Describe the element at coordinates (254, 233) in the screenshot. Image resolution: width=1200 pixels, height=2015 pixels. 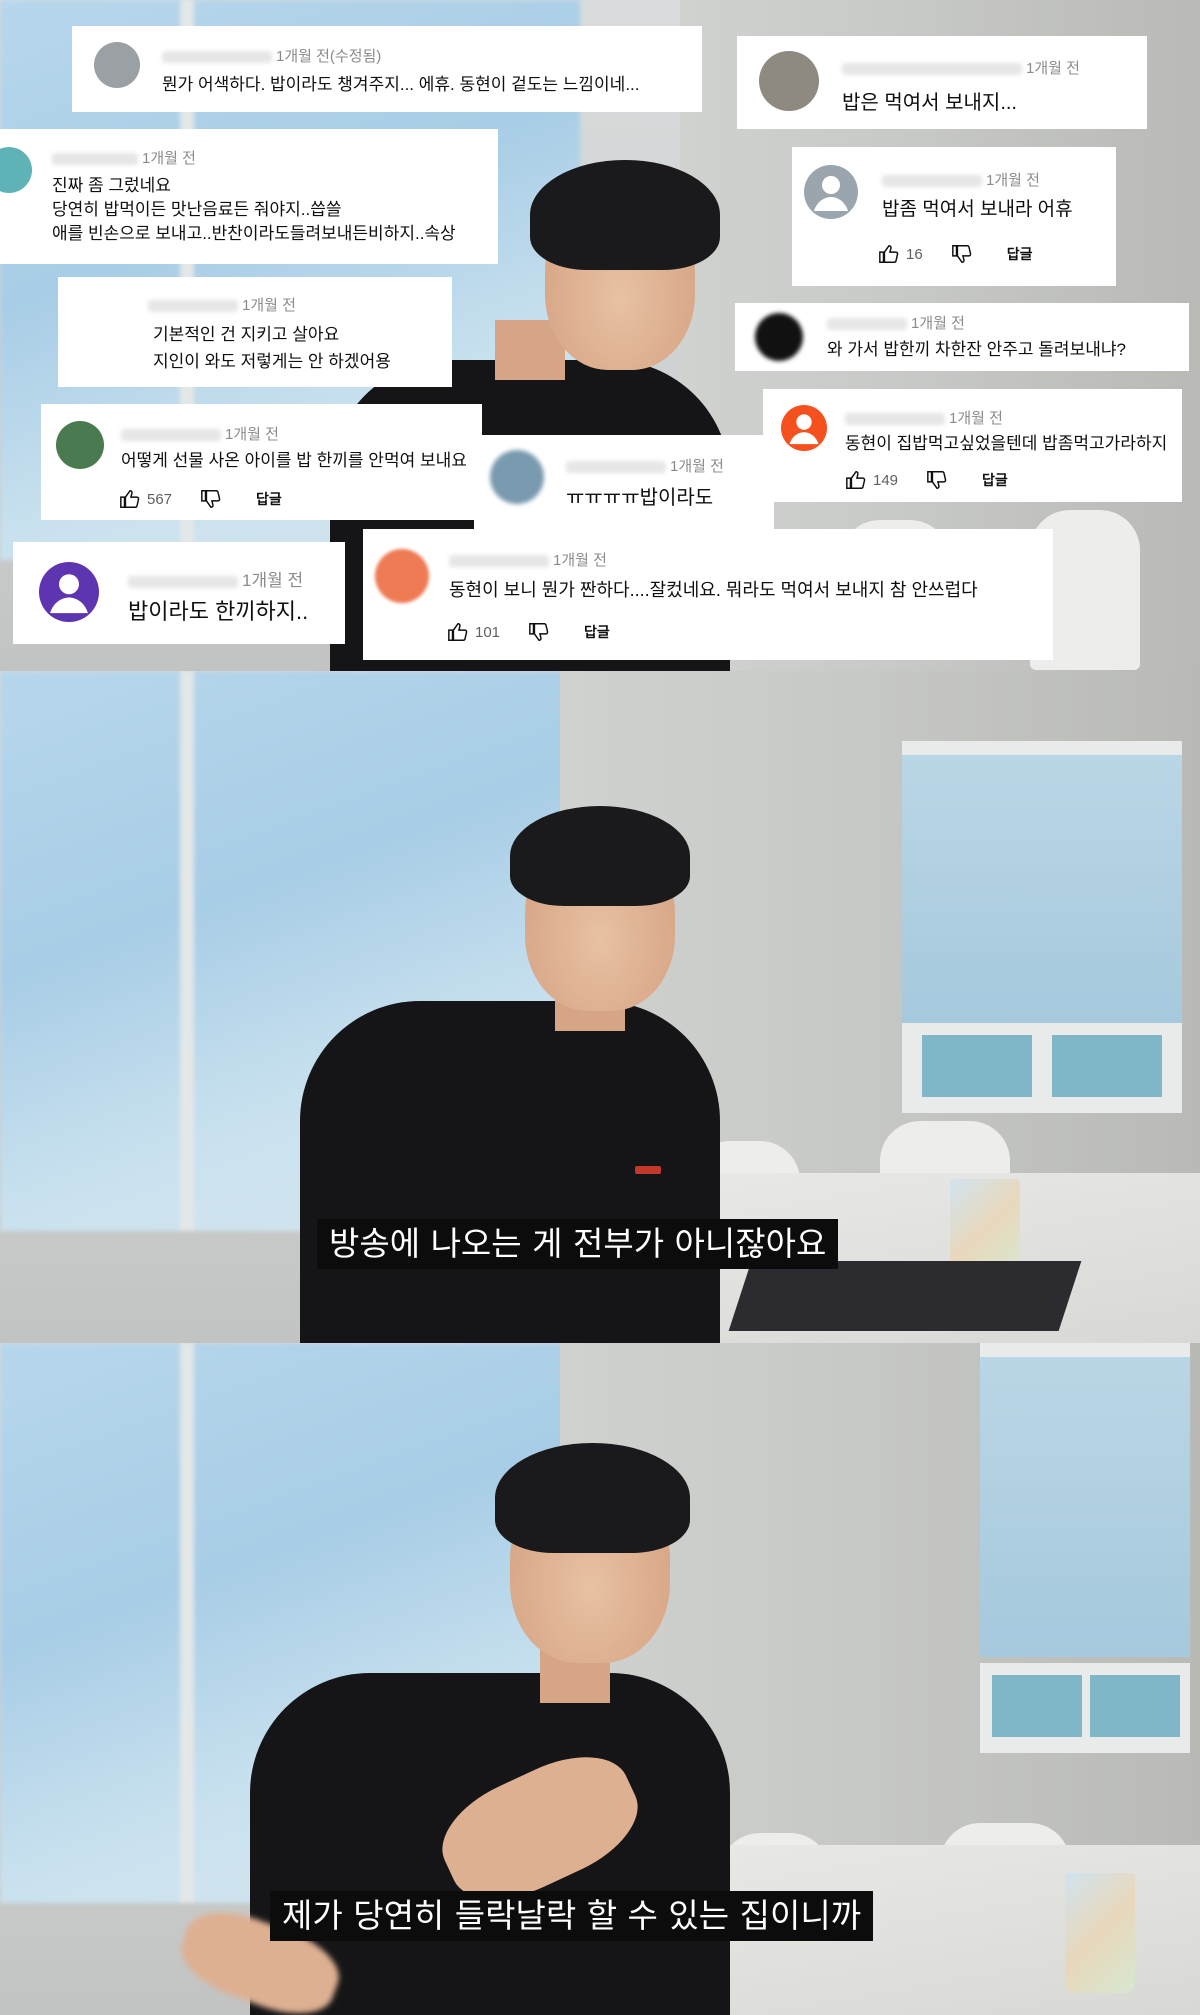
I see `comment-text-line: 애를 빈손으로 보내고..반찬이라도들려보내든비하지..속상` at that location.